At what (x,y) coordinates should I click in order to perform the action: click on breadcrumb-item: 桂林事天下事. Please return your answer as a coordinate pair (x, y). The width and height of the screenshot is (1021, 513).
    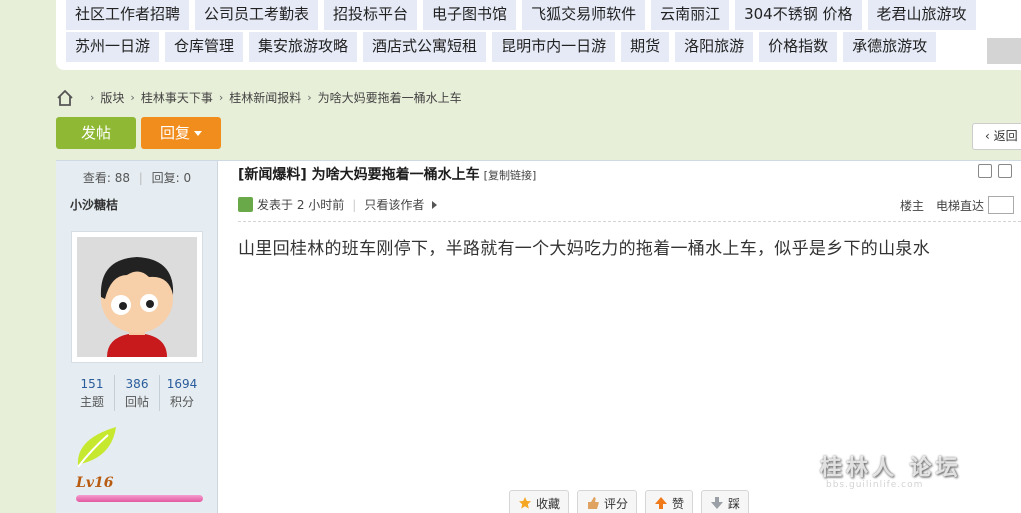
    Looking at the image, I should click on (177, 97).